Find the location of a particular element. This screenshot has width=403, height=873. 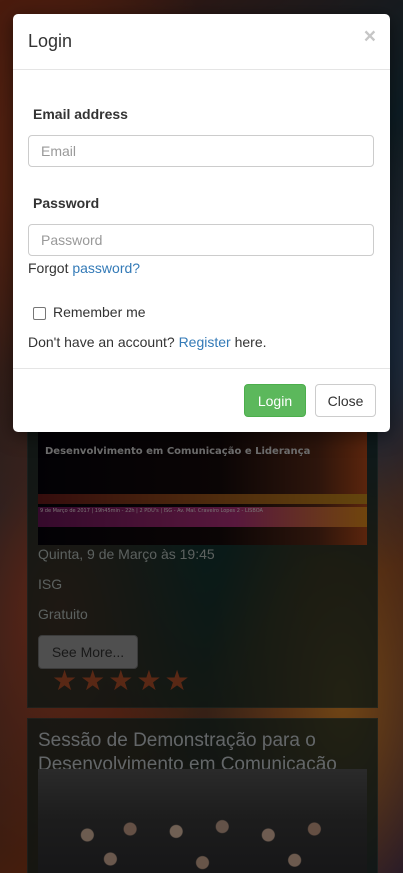

password-input is located at coordinates (201, 240).